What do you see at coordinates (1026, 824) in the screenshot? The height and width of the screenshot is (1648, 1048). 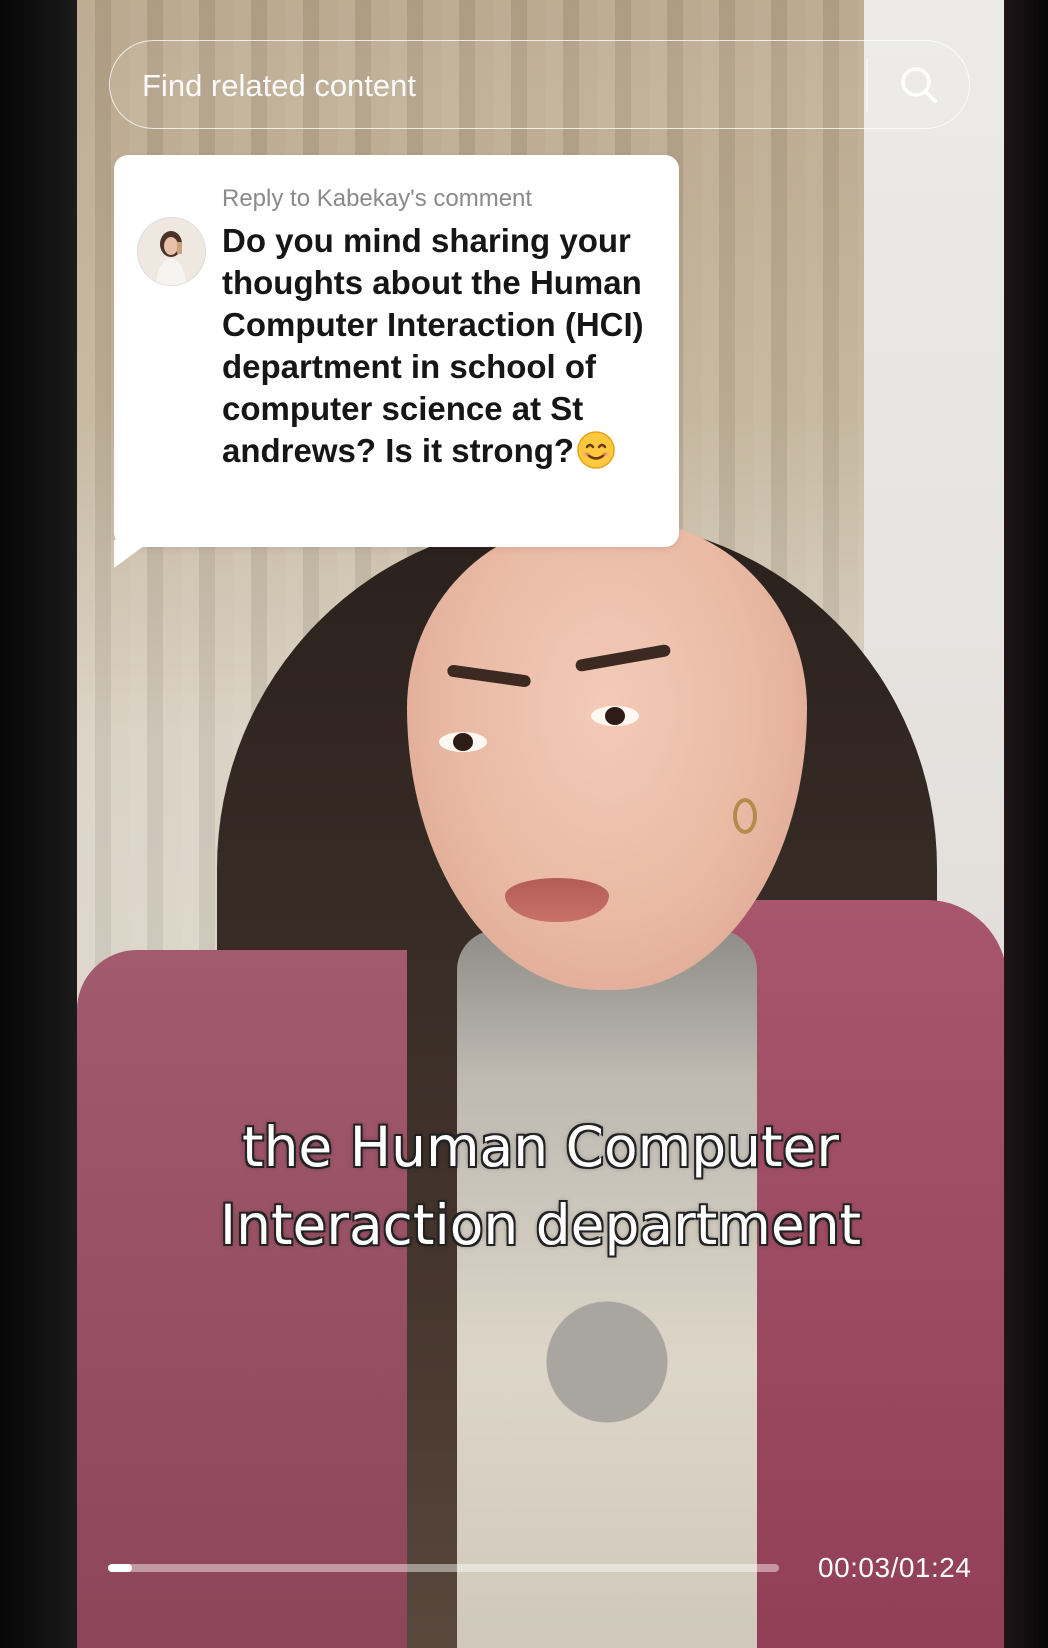 I see `right-letterbox` at bounding box center [1026, 824].